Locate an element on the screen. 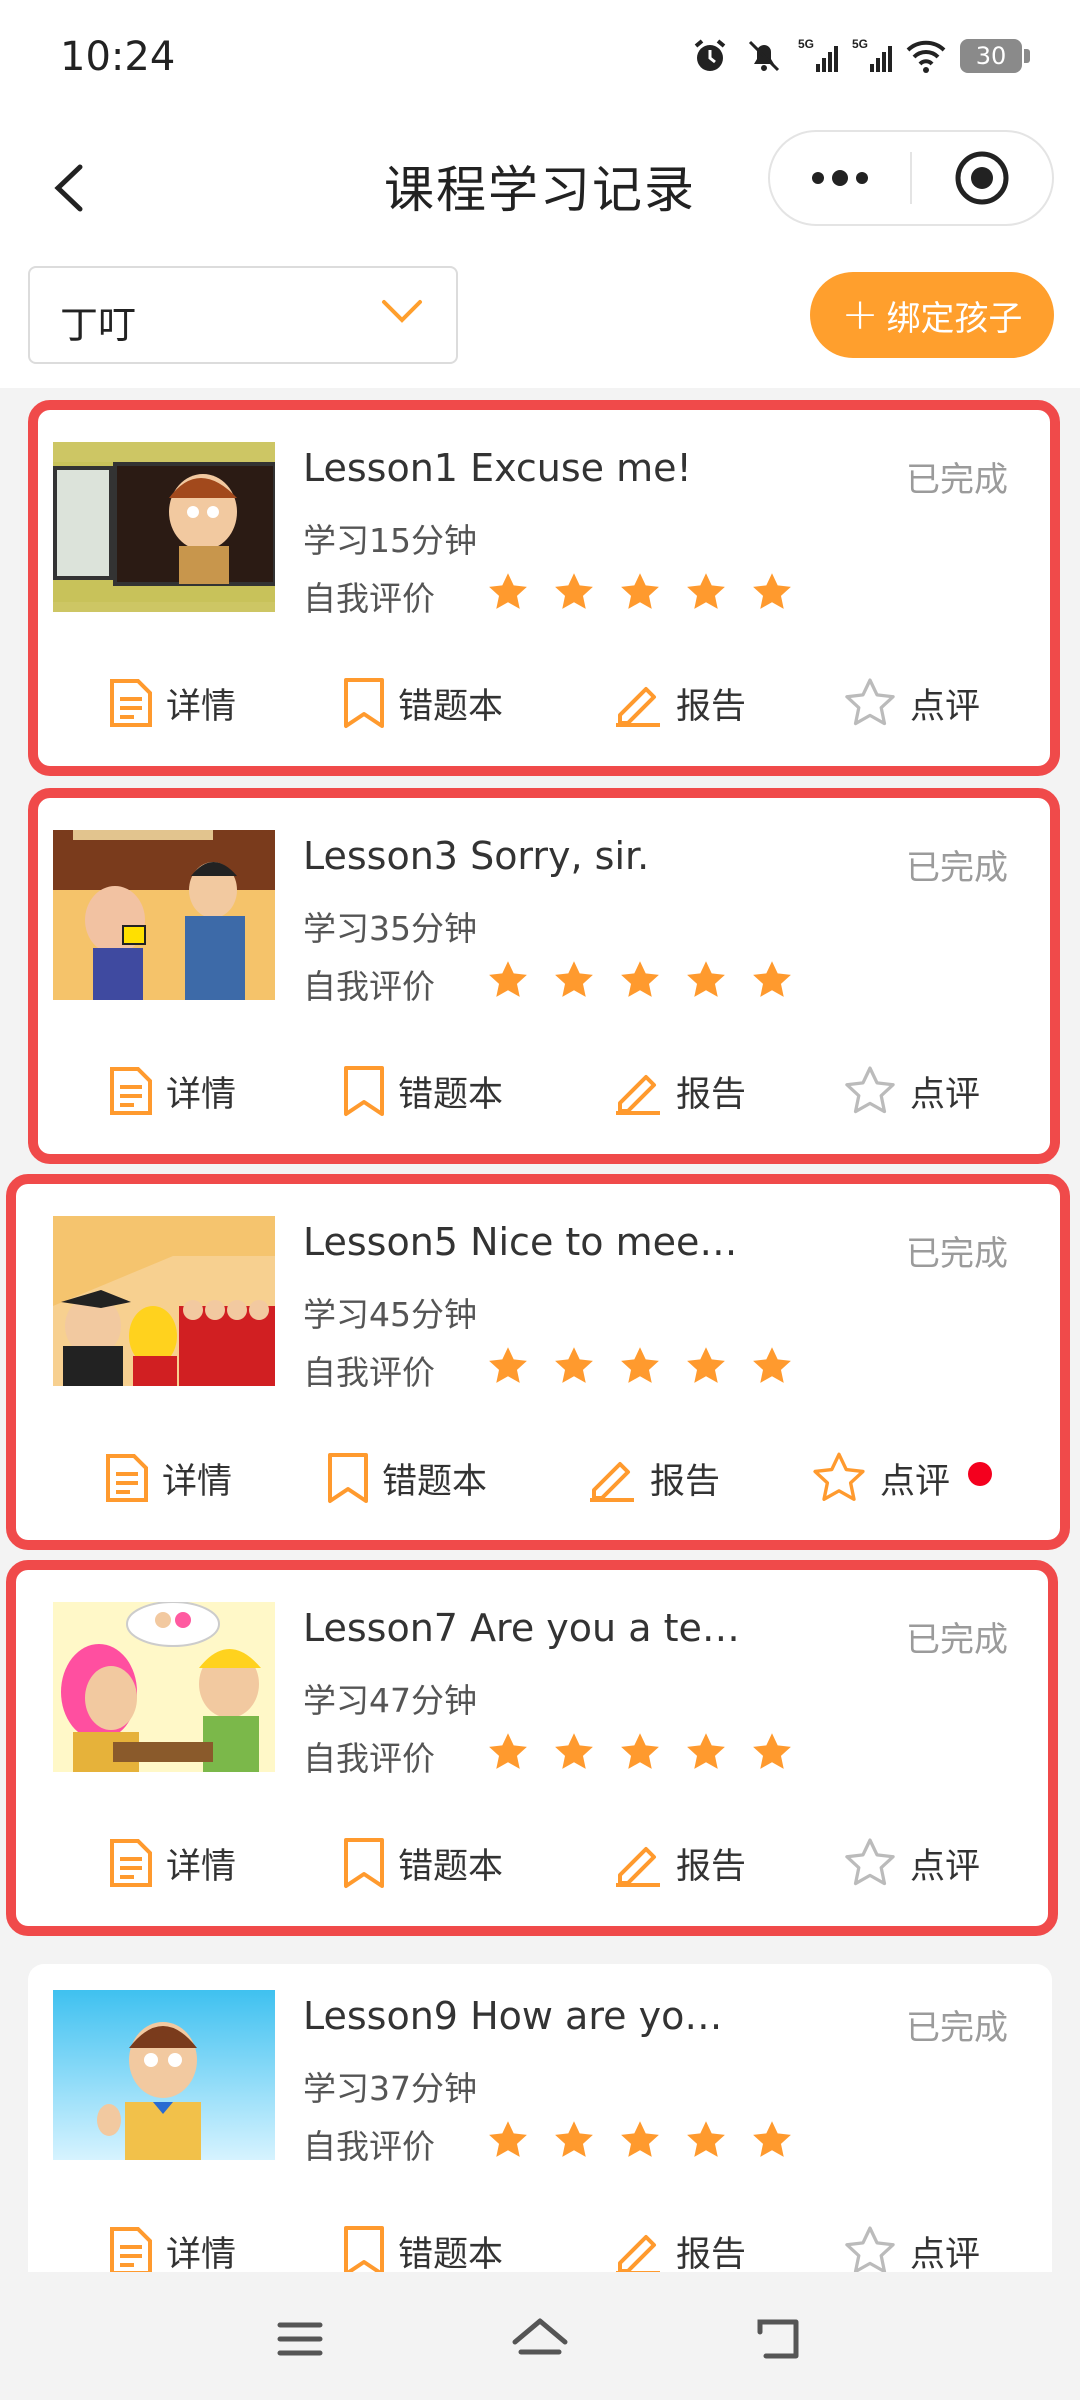 The width and height of the screenshot is (1080, 2400). target-icon is located at coordinates (982, 178).